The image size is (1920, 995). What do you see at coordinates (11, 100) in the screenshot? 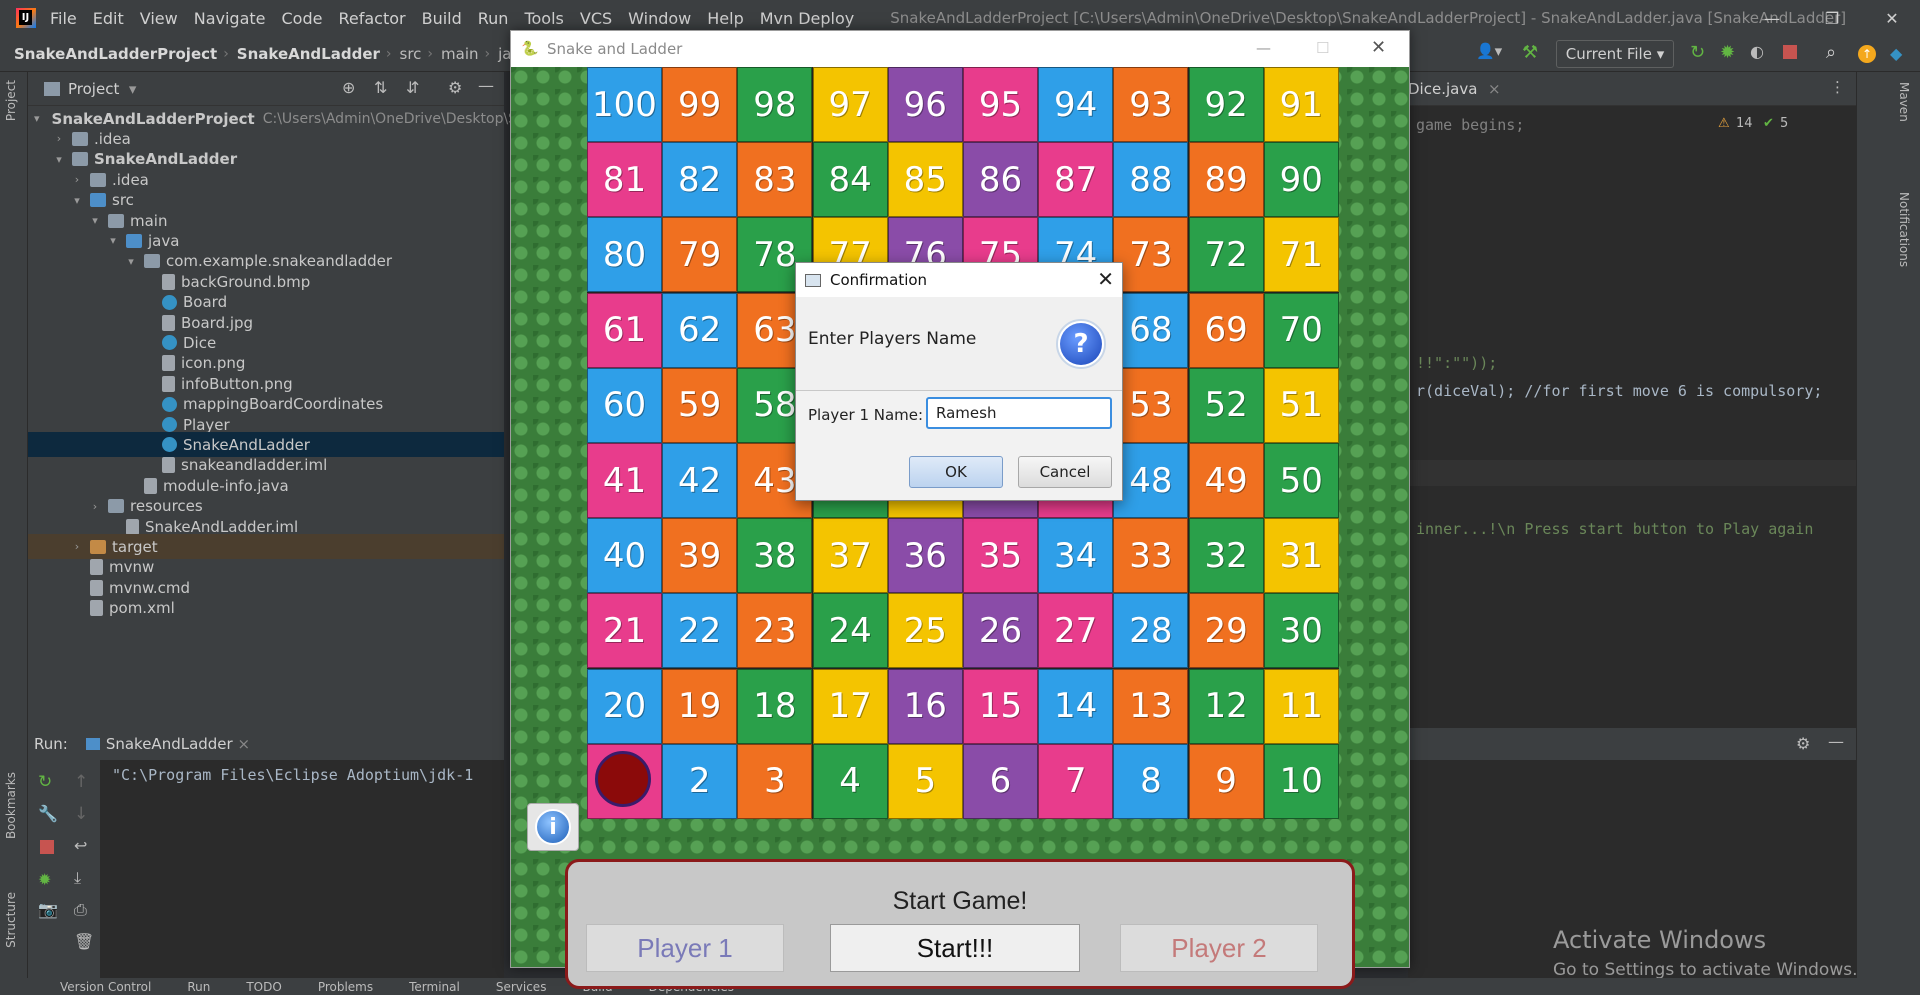
I see `project-tool-tab: Project` at bounding box center [11, 100].